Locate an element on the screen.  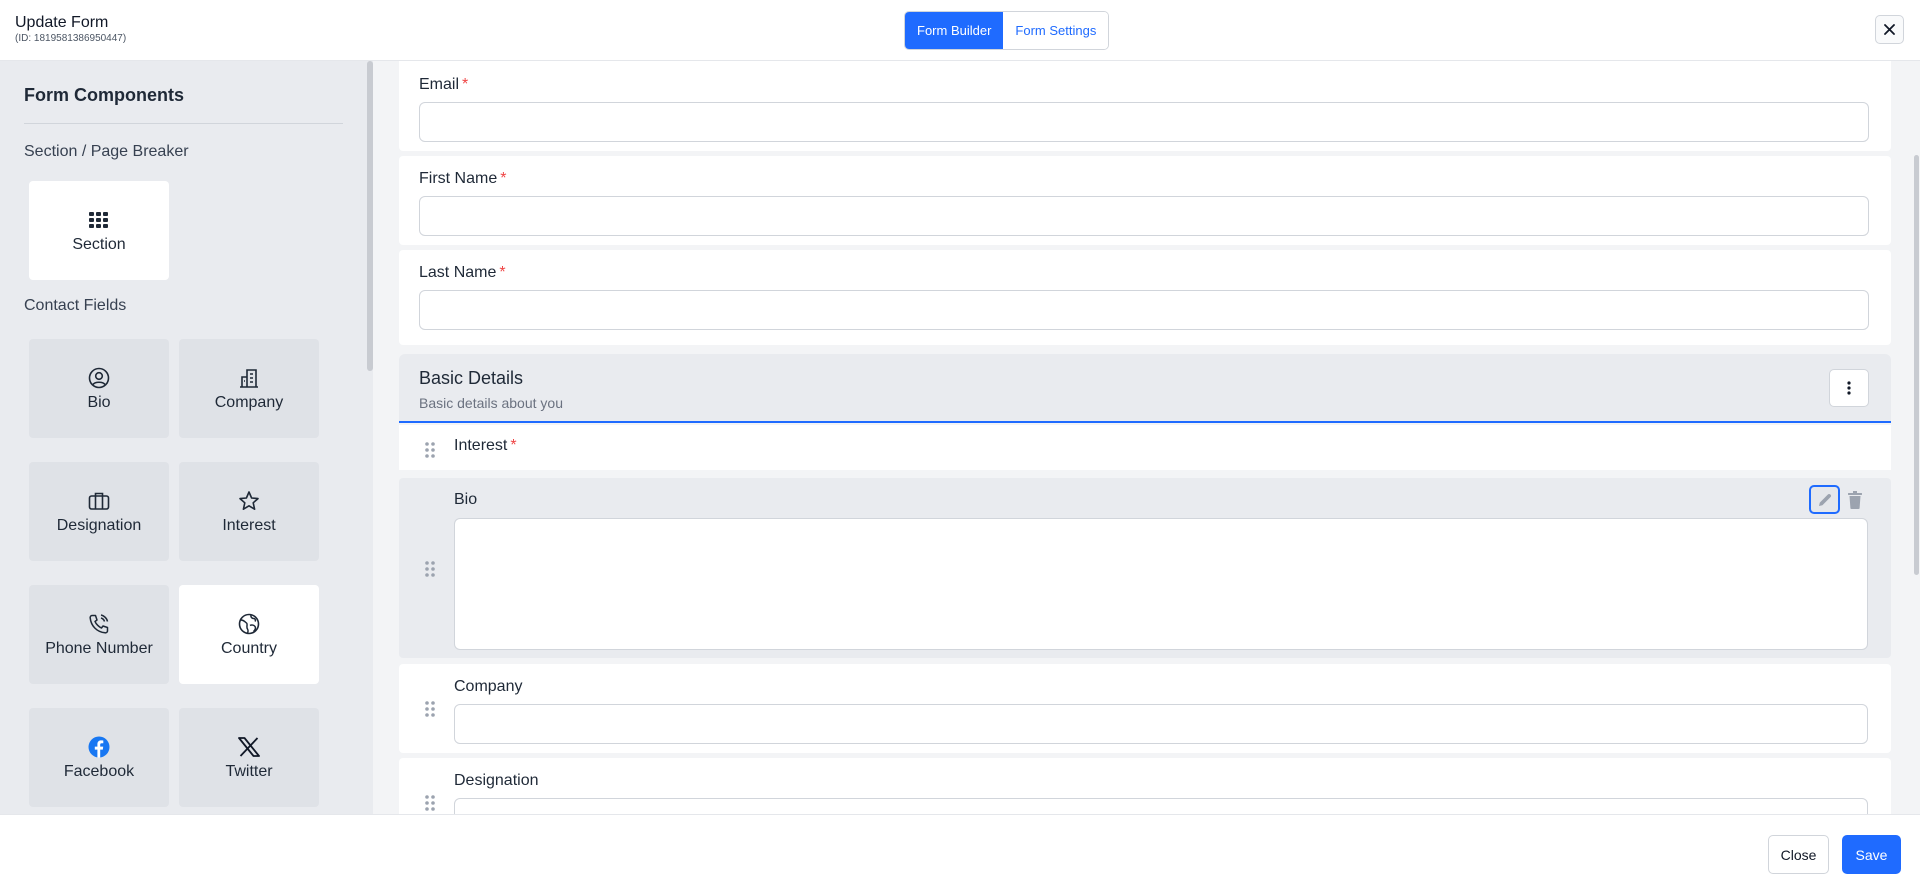
page-title: Update Form is located at coordinates (62, 22).